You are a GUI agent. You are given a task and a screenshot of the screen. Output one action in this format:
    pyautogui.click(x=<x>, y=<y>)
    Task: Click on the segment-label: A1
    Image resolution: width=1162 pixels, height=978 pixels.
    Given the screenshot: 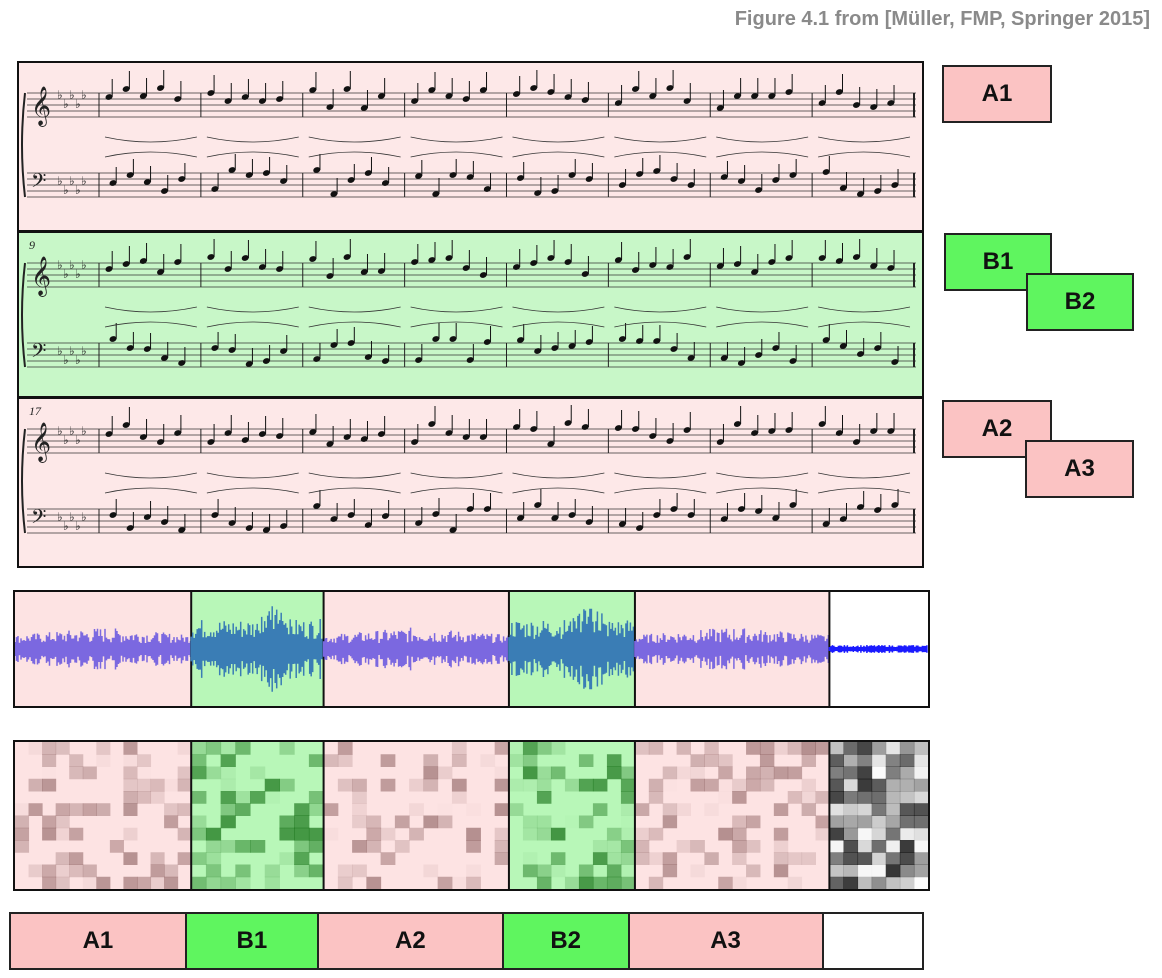 What is the action you would take?
    pyautogui.click(x=98, y=940)
    